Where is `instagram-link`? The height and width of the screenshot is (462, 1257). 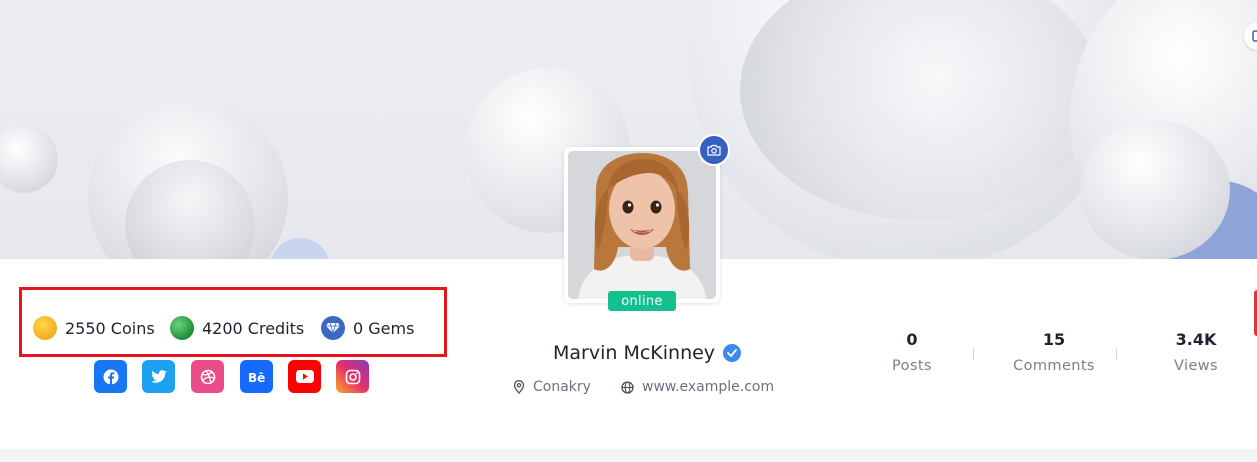 instagram-link is located at coordinates (352, 376).